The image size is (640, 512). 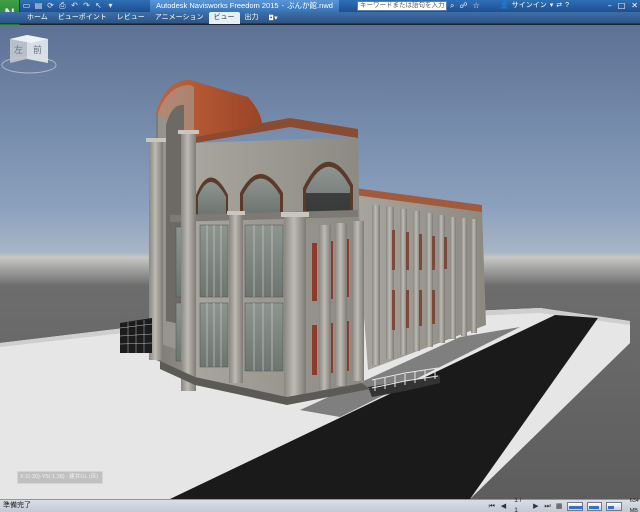 What do you see at coordinates (29, 50) in the screenshot?
I see `viewcube: 左 前` at bounding box center [29, 50].